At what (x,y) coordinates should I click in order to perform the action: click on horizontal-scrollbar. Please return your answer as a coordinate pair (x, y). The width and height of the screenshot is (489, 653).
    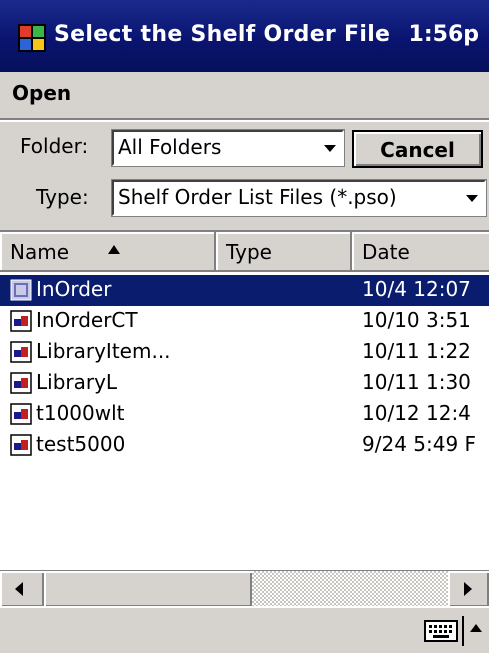
    Looking at the image, I should click on (244, 588).